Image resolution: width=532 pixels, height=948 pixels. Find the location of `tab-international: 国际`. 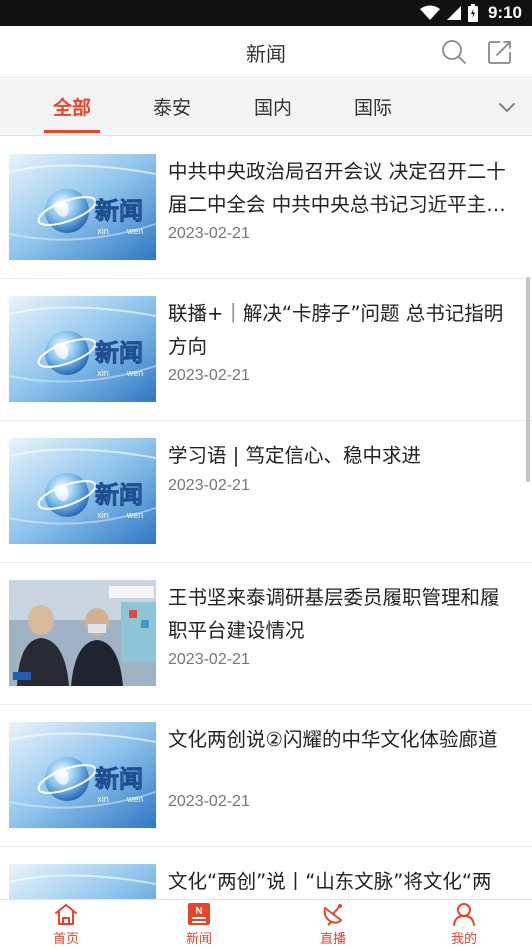

tab-international: 国际 is located at coordinates (373, 113).